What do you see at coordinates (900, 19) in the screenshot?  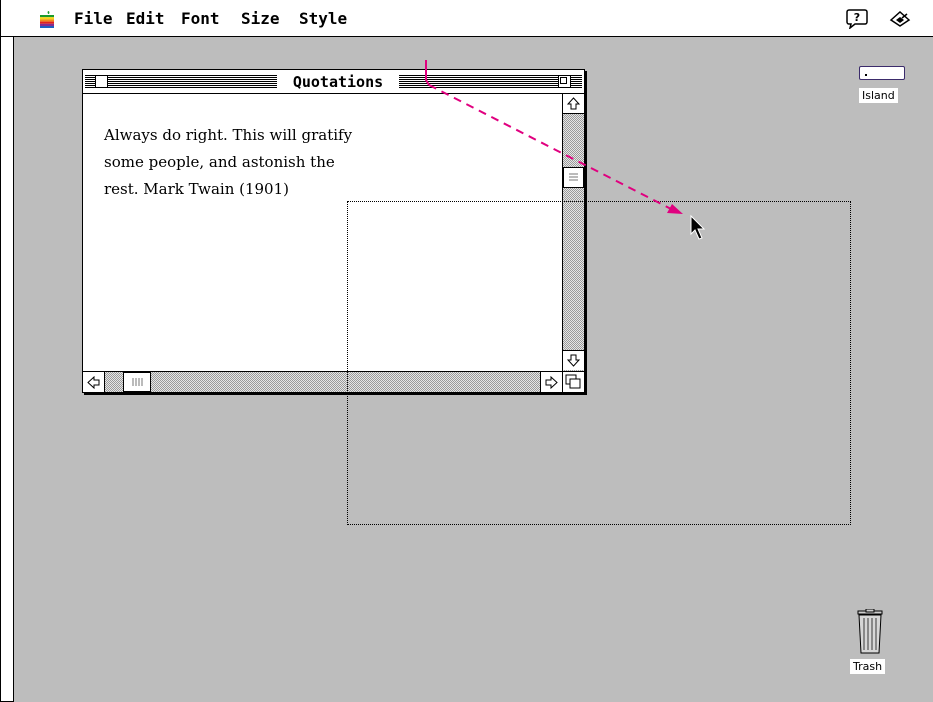 I see `application-menu-icon` at bounding box center [900, 19].